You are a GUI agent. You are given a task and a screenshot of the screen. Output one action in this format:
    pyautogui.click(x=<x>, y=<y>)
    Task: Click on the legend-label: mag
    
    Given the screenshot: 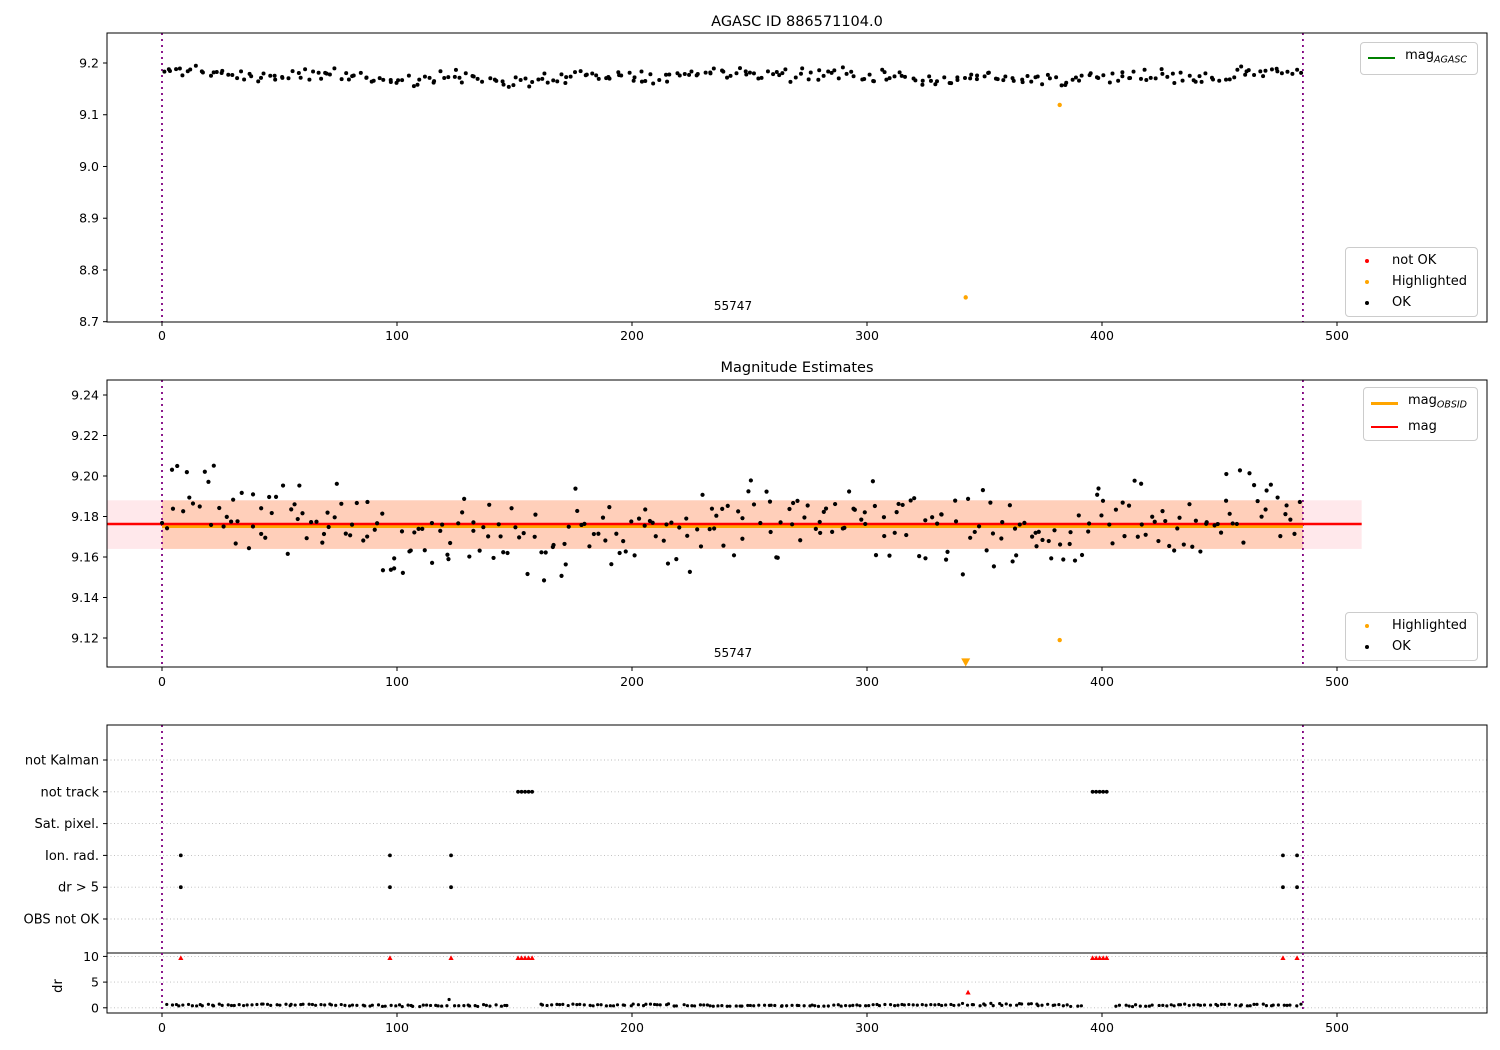 What is the action you would take?
    pyautogui.click(x=1422, y=426)
    